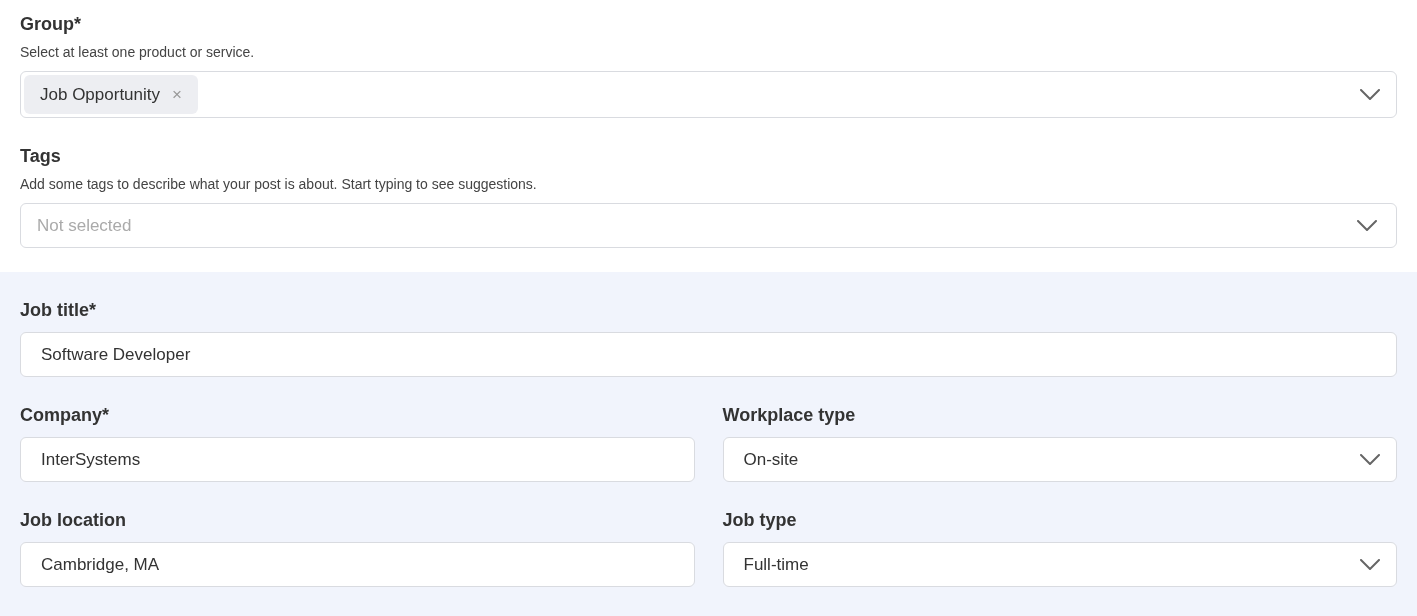 This screenshot has height=616, width=1417. What do you see at coordinates (357, 459) in the screenshot?
I see `text-input: InterSystems` at bounding box center [357, 459].